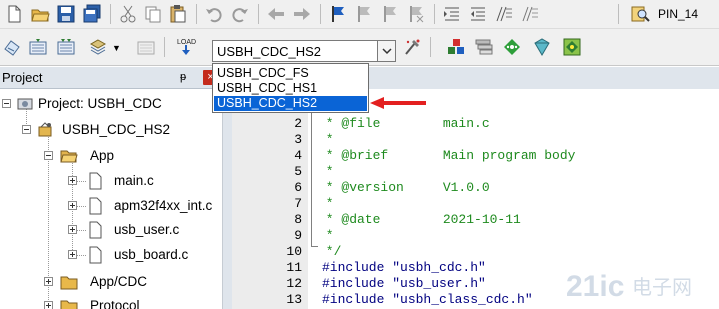 This screenshot has width=719, height=309. What do you see at coordinates (146, 47) in the screenshot?
I see `stop-build-icon` at bounding box center [146, 47].